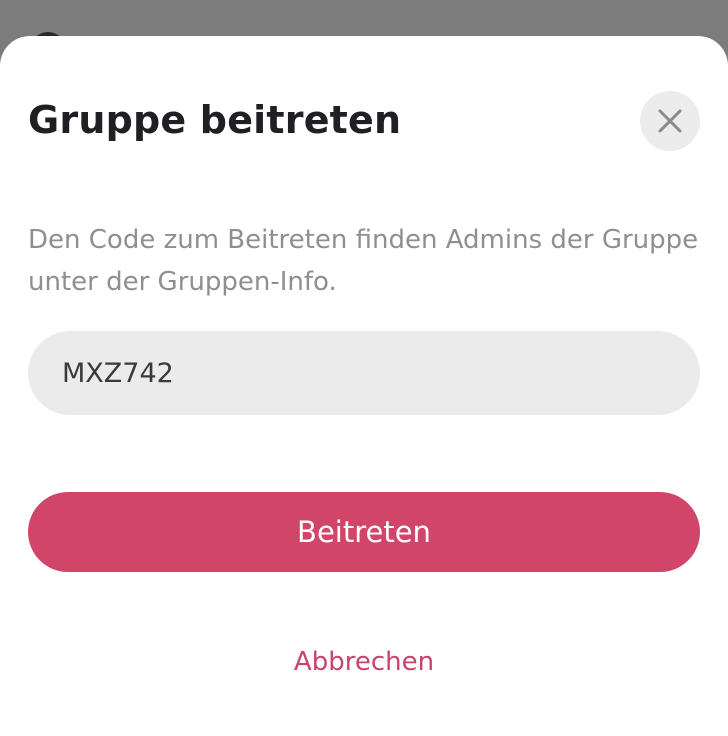  I want to click on close-icon, so click(670, 121).